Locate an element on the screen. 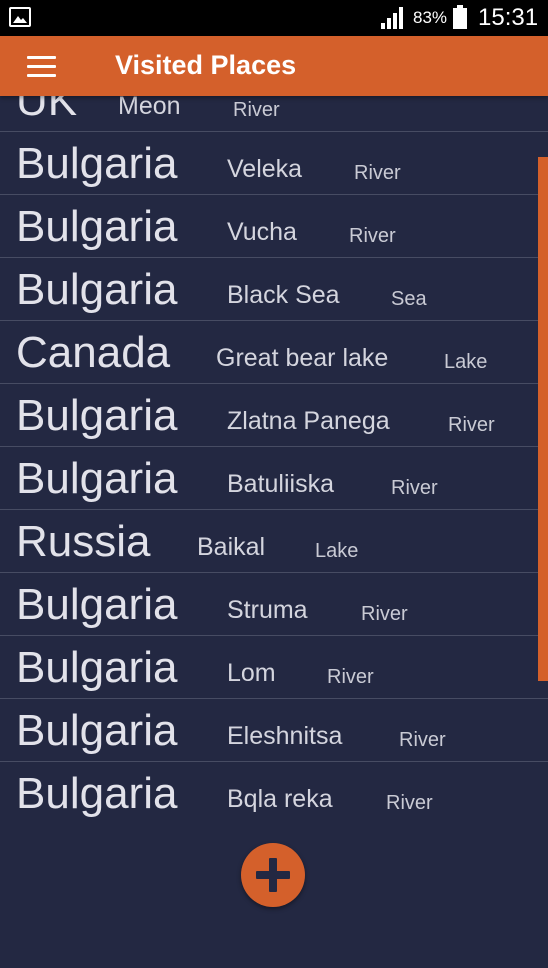  list-scrollbar is located at coordinates (543, 419).